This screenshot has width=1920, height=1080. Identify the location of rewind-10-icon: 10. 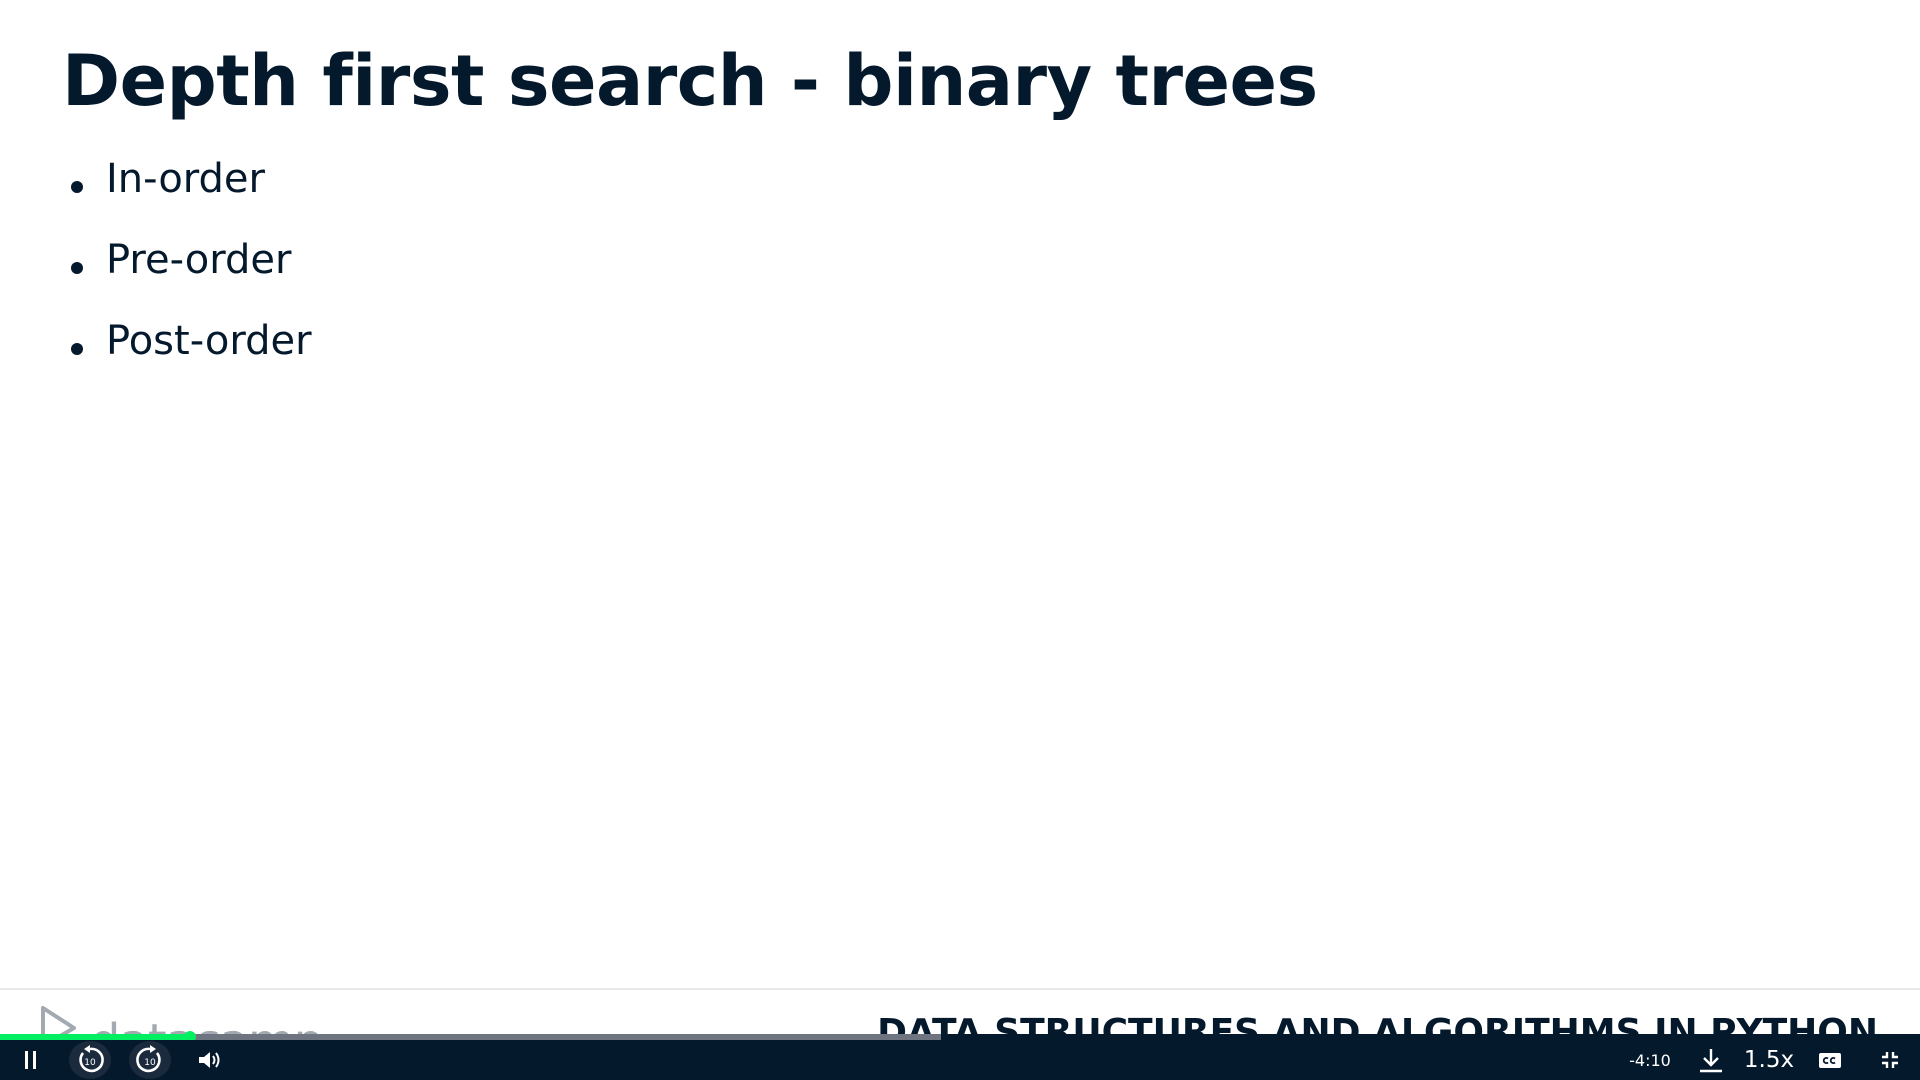
(91, 1059).